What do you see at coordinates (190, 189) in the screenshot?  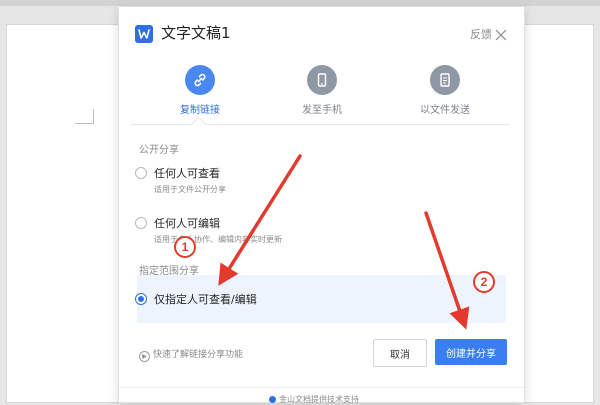 I see `option-description: 适用于文件公开分享` at bounding box center [190, 189].